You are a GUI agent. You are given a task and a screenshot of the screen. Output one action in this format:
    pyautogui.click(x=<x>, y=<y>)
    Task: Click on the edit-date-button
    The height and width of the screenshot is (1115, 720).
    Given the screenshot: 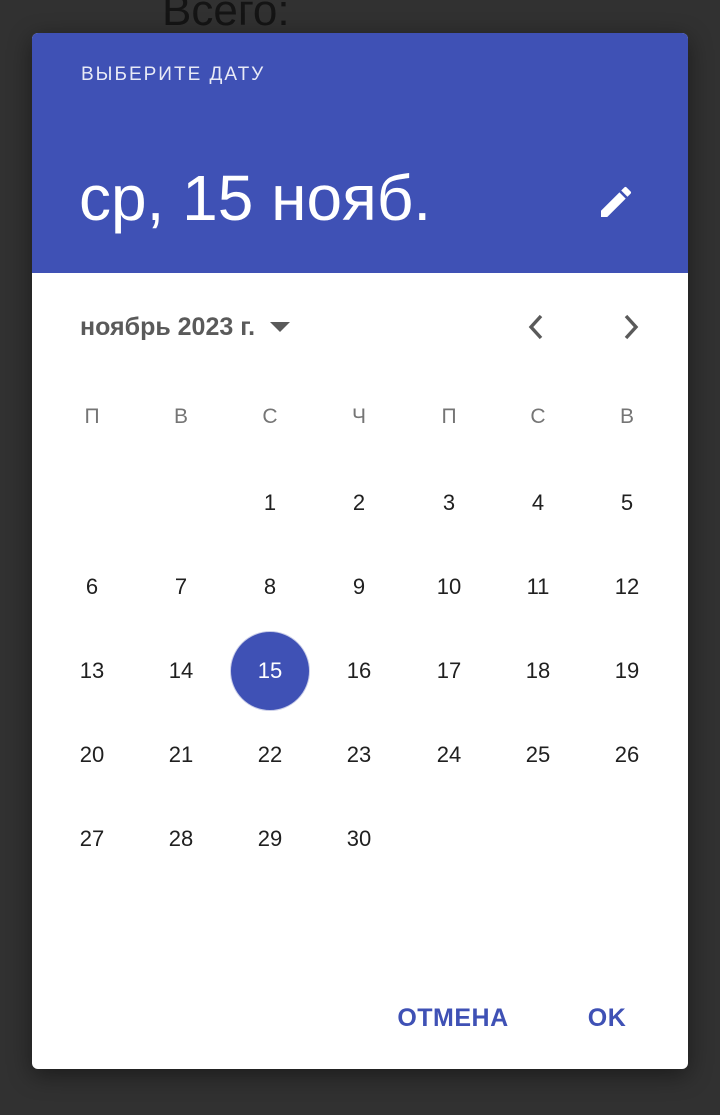 What is the action you would take?
    pyautogui.click(x=616, y=202)
    